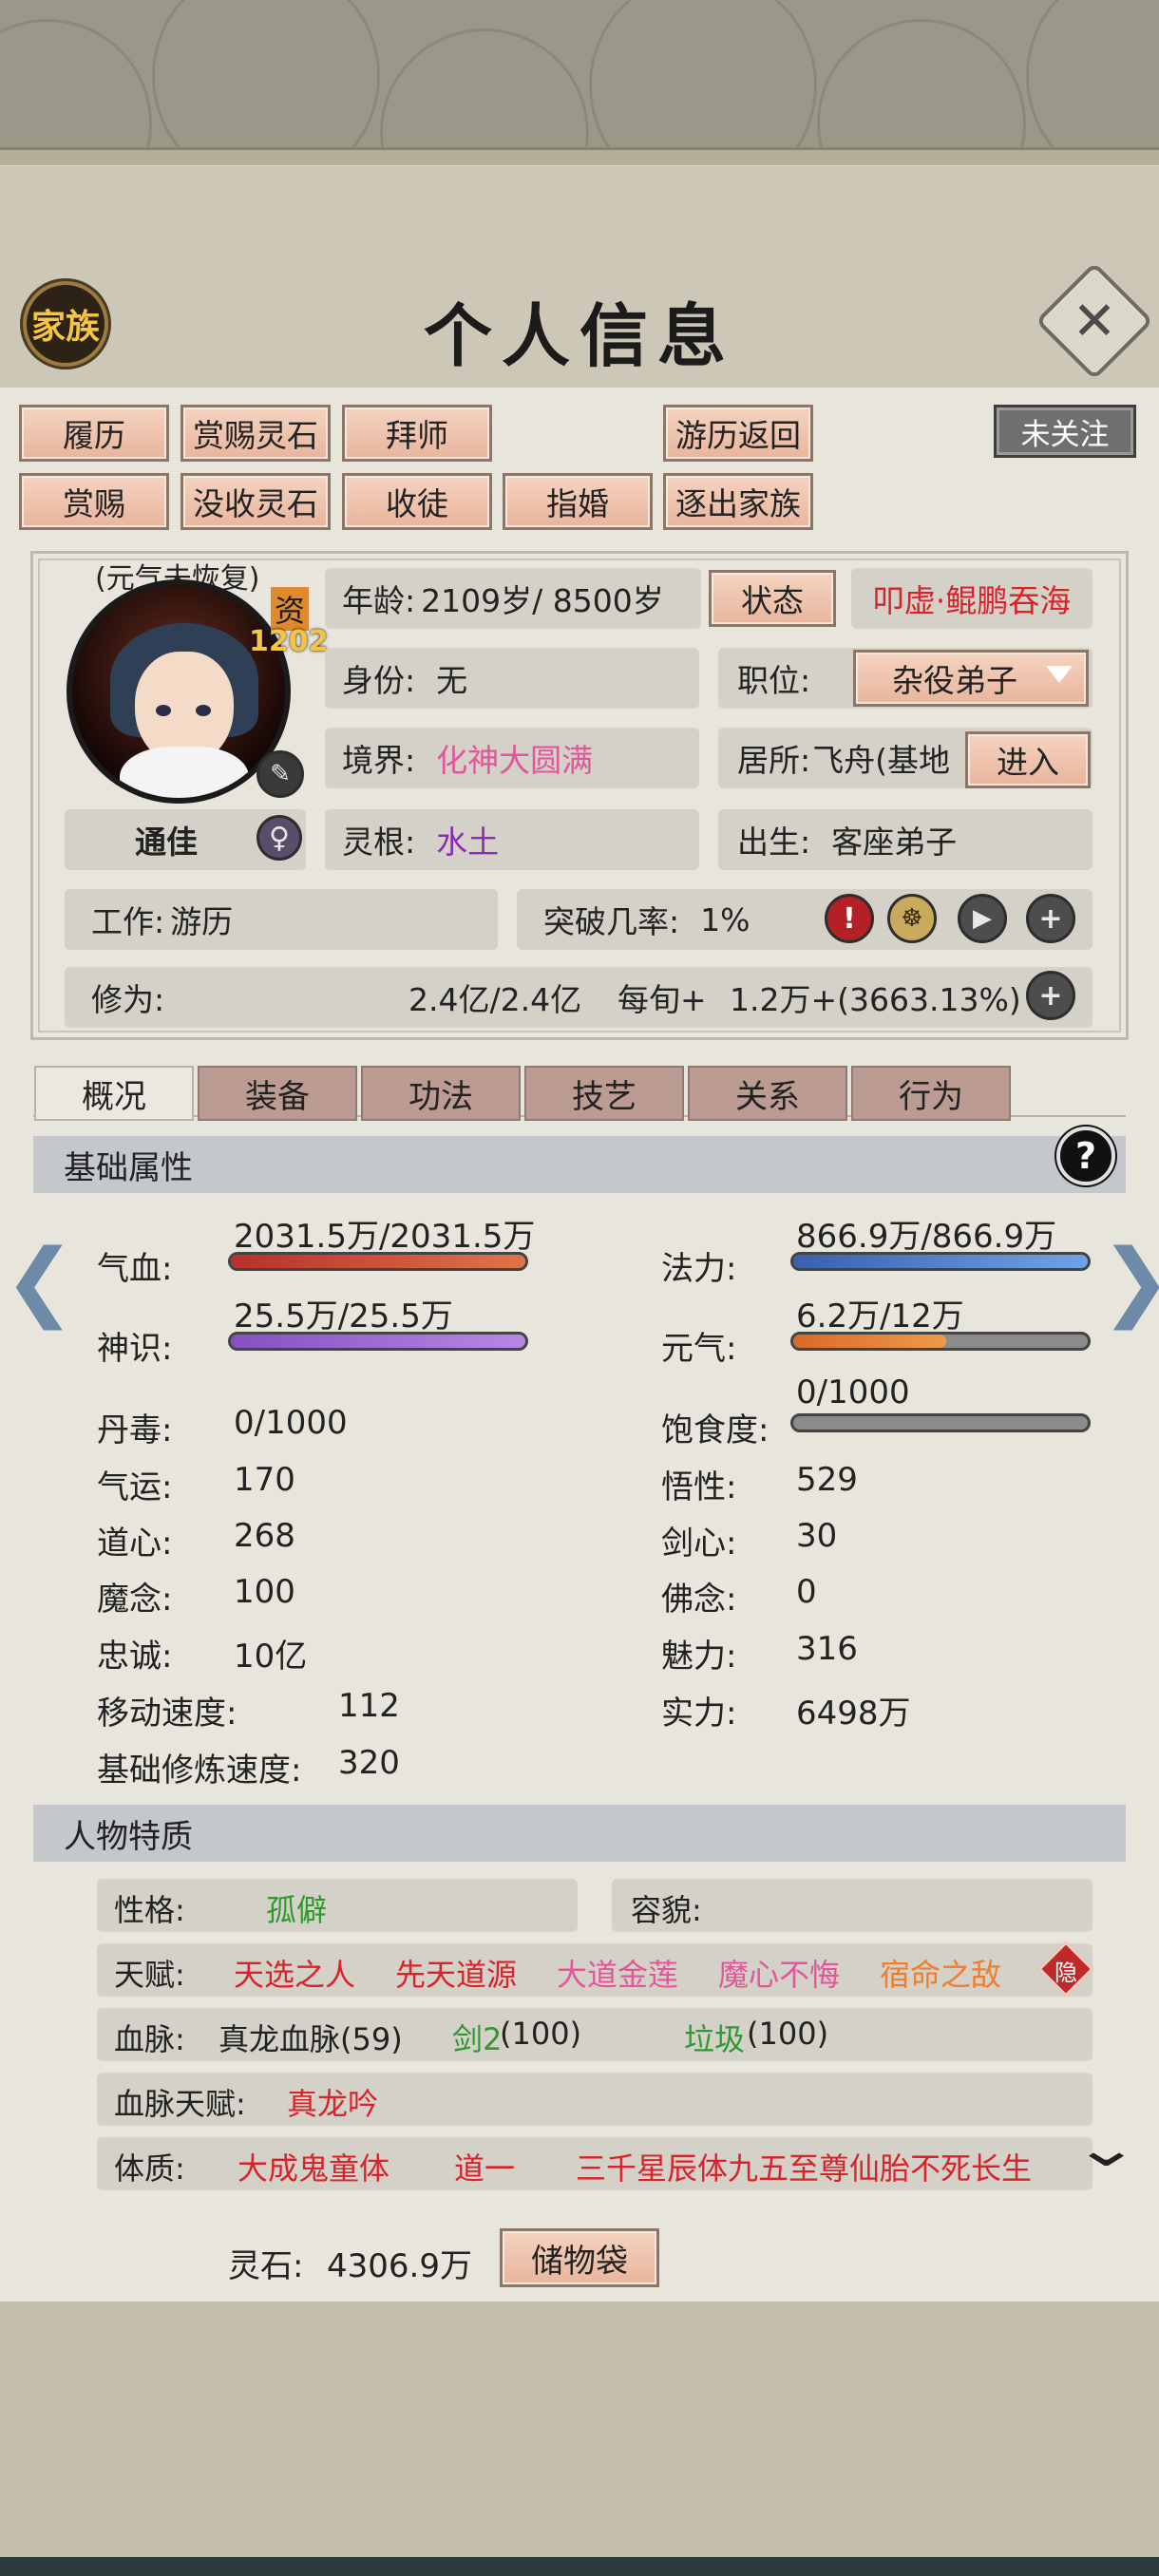 The height and width of the screenshot is (2576, 1159). What do you see at coordinates (772, 598) in the screenshot?
I see `status-button: 状态` at bounding box center [772, 598].